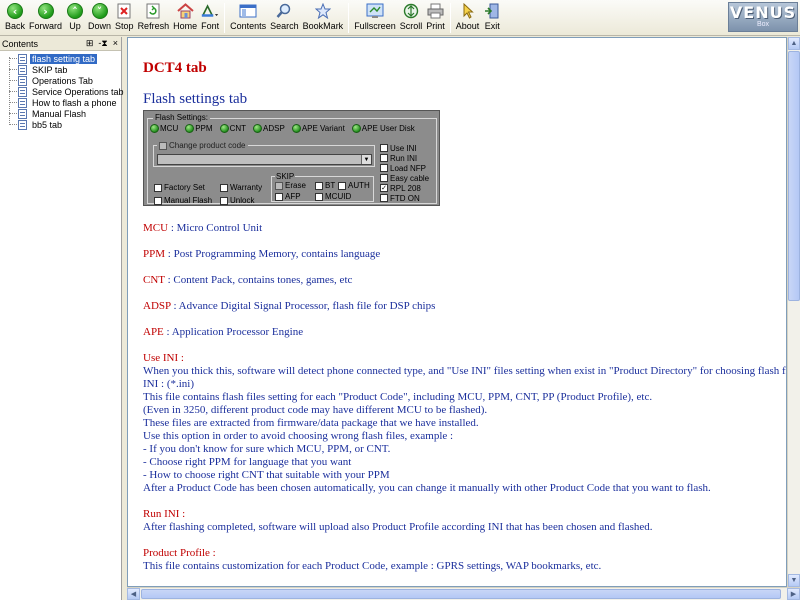  What do you see at coordinates (763, 17) in the screenshot?
I see `venus-logo: VENUS Box` at bounding box center [763, 17].